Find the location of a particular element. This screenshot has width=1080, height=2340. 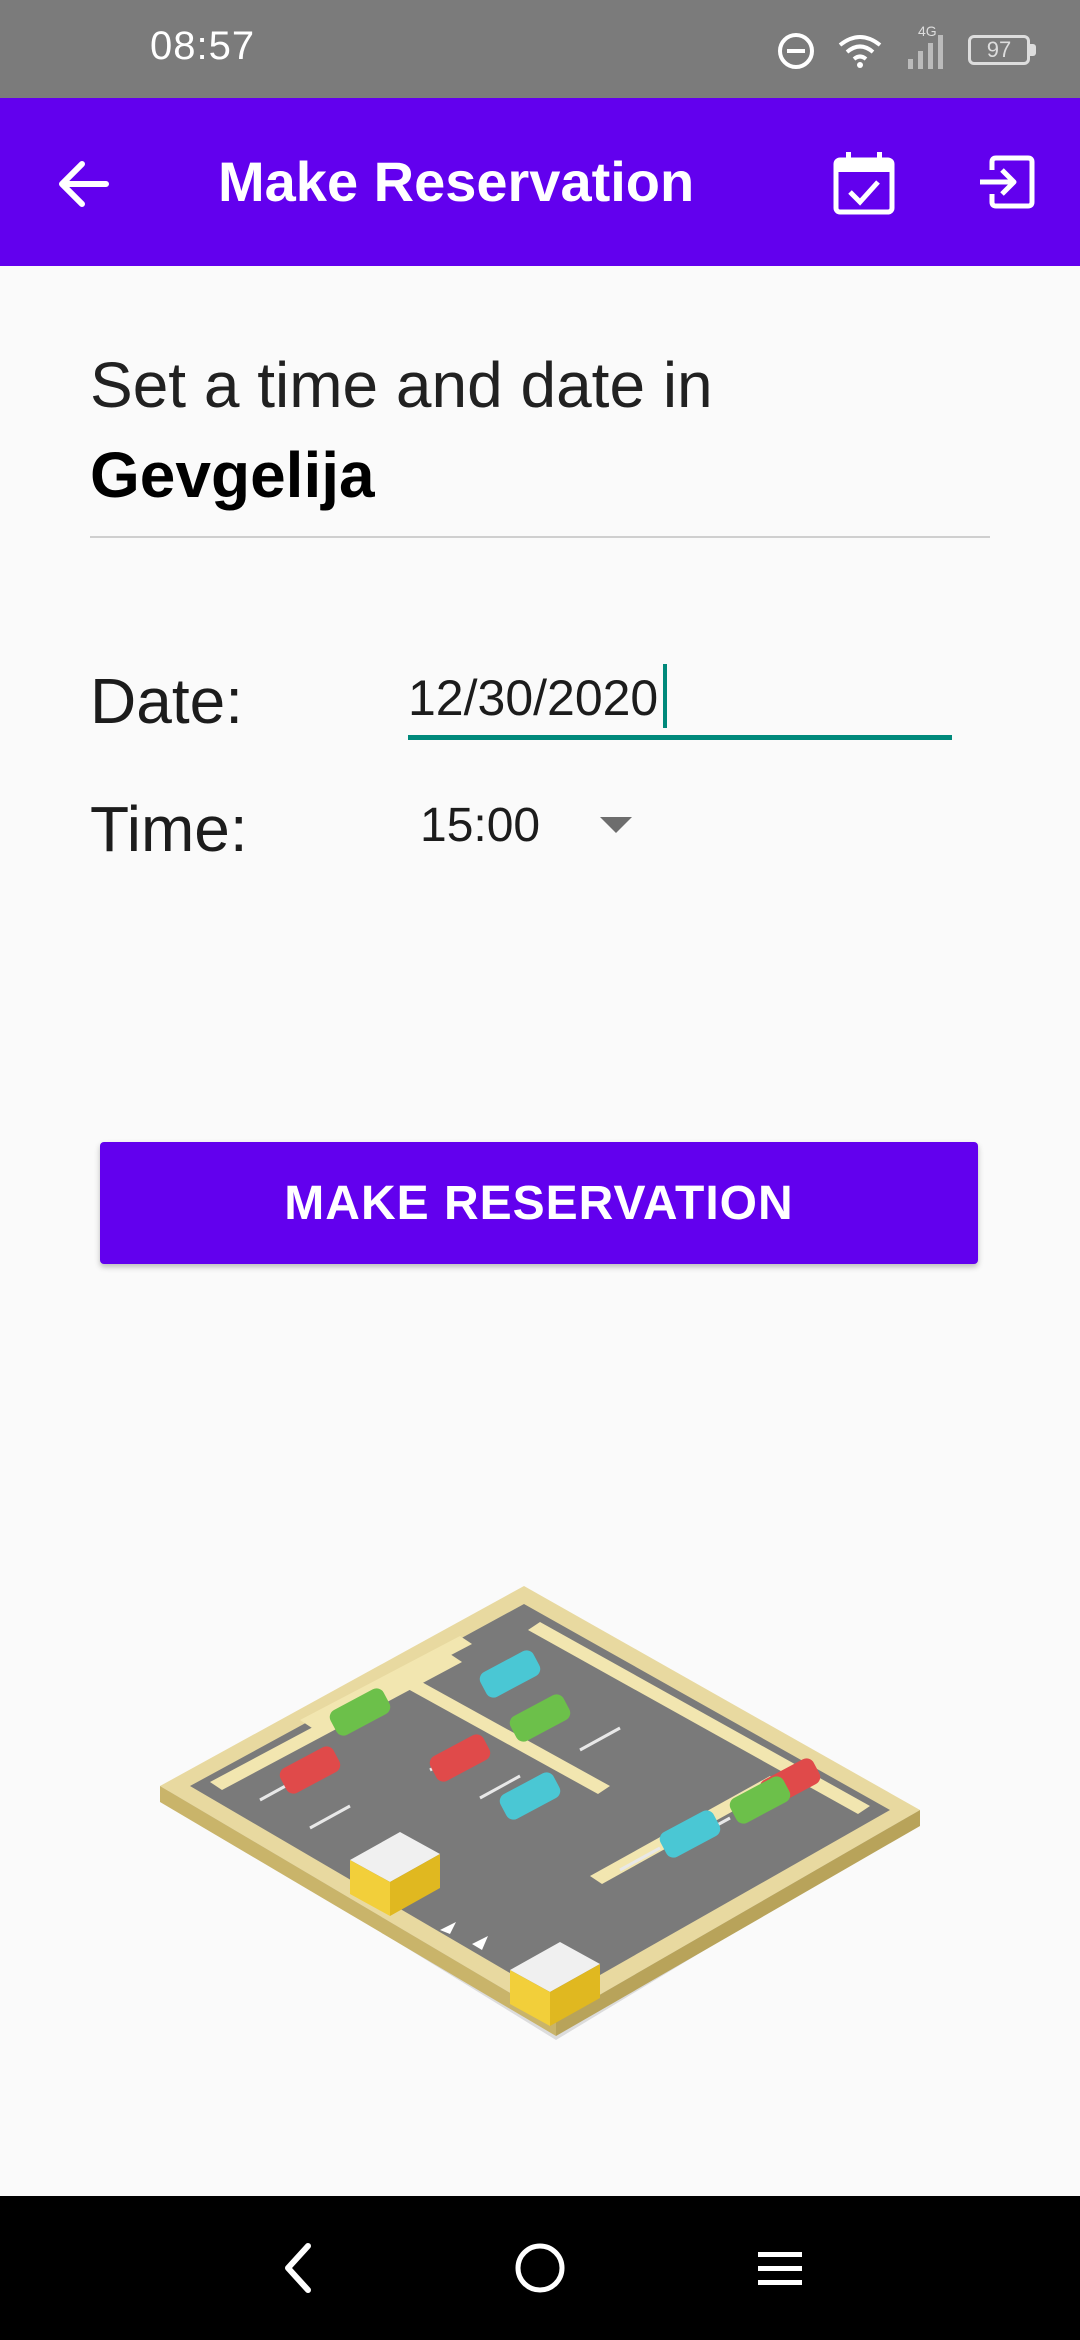

signal-icon: 4G is located at coordinates (926, 48).